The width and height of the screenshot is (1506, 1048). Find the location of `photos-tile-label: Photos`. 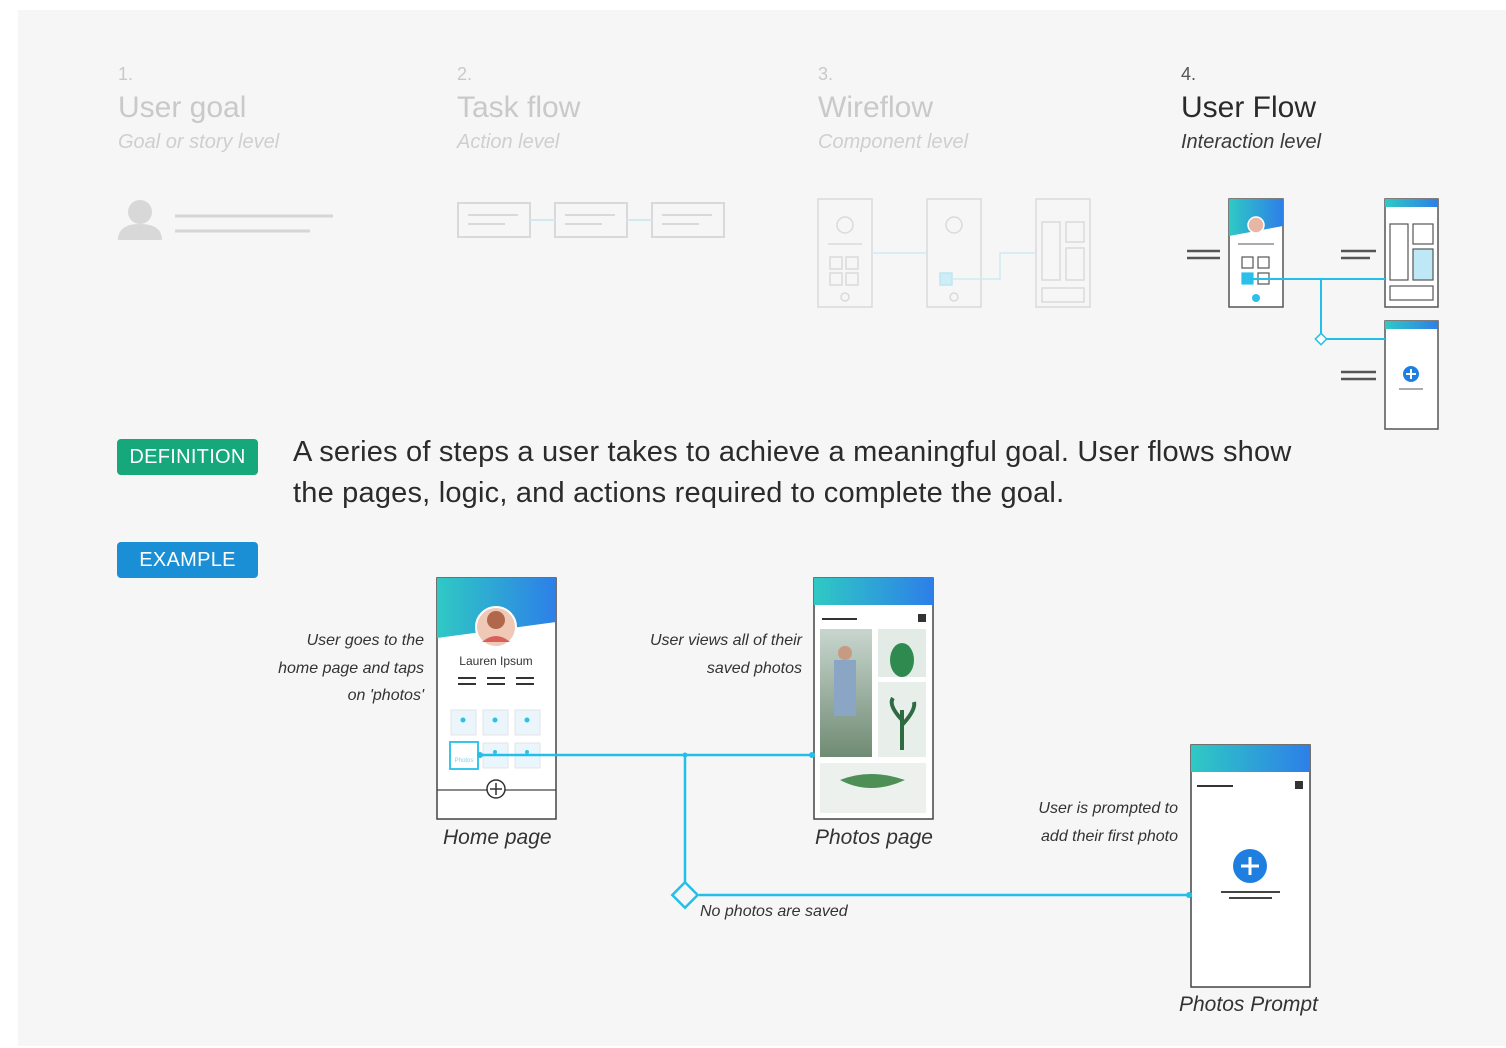

photos-tile-label: Photos is located at coordinates (464, 761).